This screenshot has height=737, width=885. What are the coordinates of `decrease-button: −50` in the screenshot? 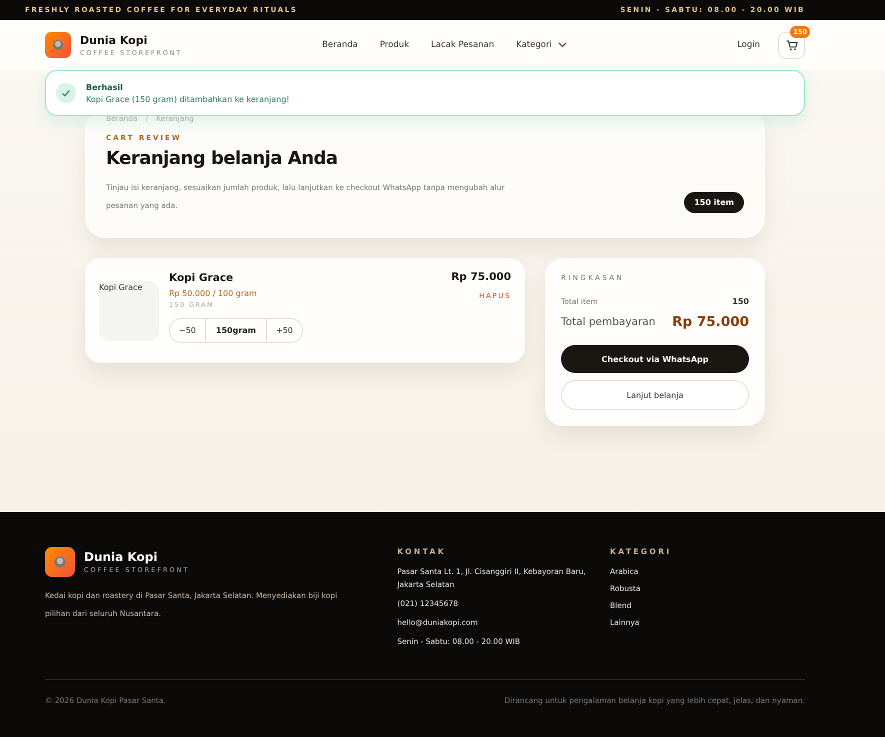 It's located at (187, 330).